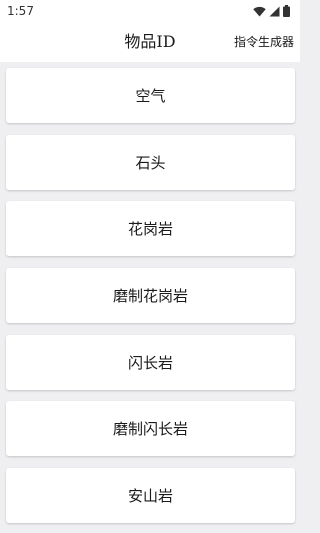 The image size is (320, 533). I want to click on list-item: 安山岩, so click(150, 496).